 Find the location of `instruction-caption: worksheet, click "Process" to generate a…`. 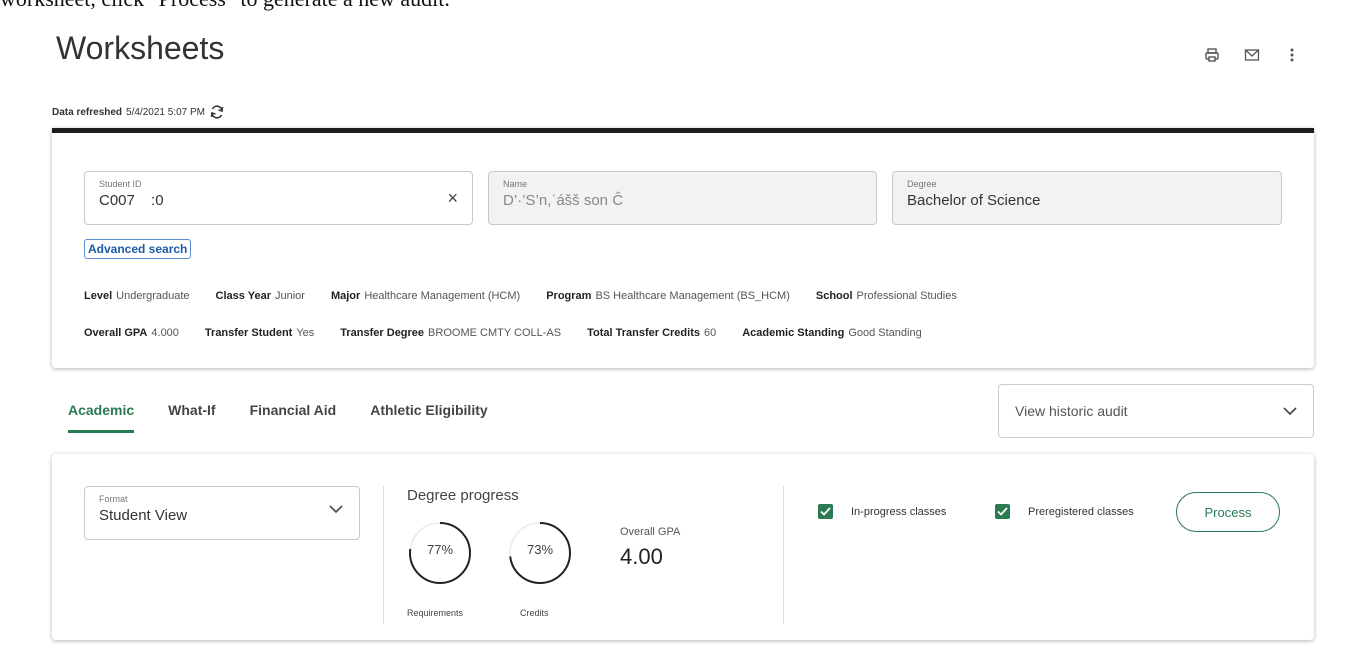

instruction-caption: worksheet, click "Process" to generate a… is located at coordinates (225, 6).